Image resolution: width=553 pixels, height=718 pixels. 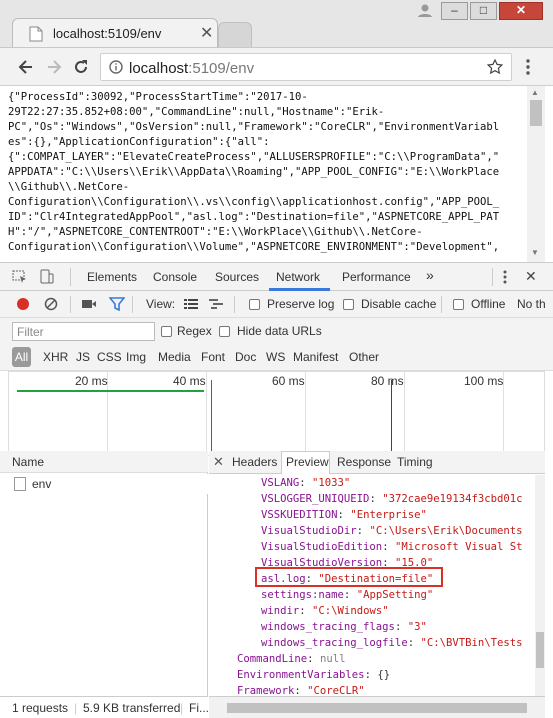 What do you see at coordinates (23, 304) in the screenshot?
I see `record-icon` at bounding box center [23, 304].